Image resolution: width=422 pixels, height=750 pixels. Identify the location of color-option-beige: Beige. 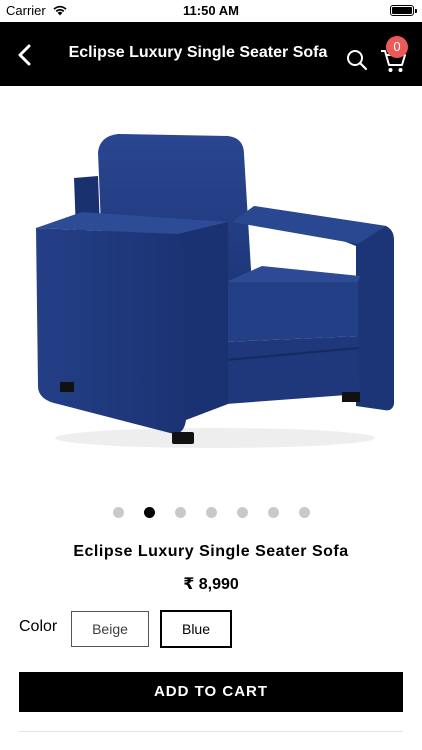
(110, 629).